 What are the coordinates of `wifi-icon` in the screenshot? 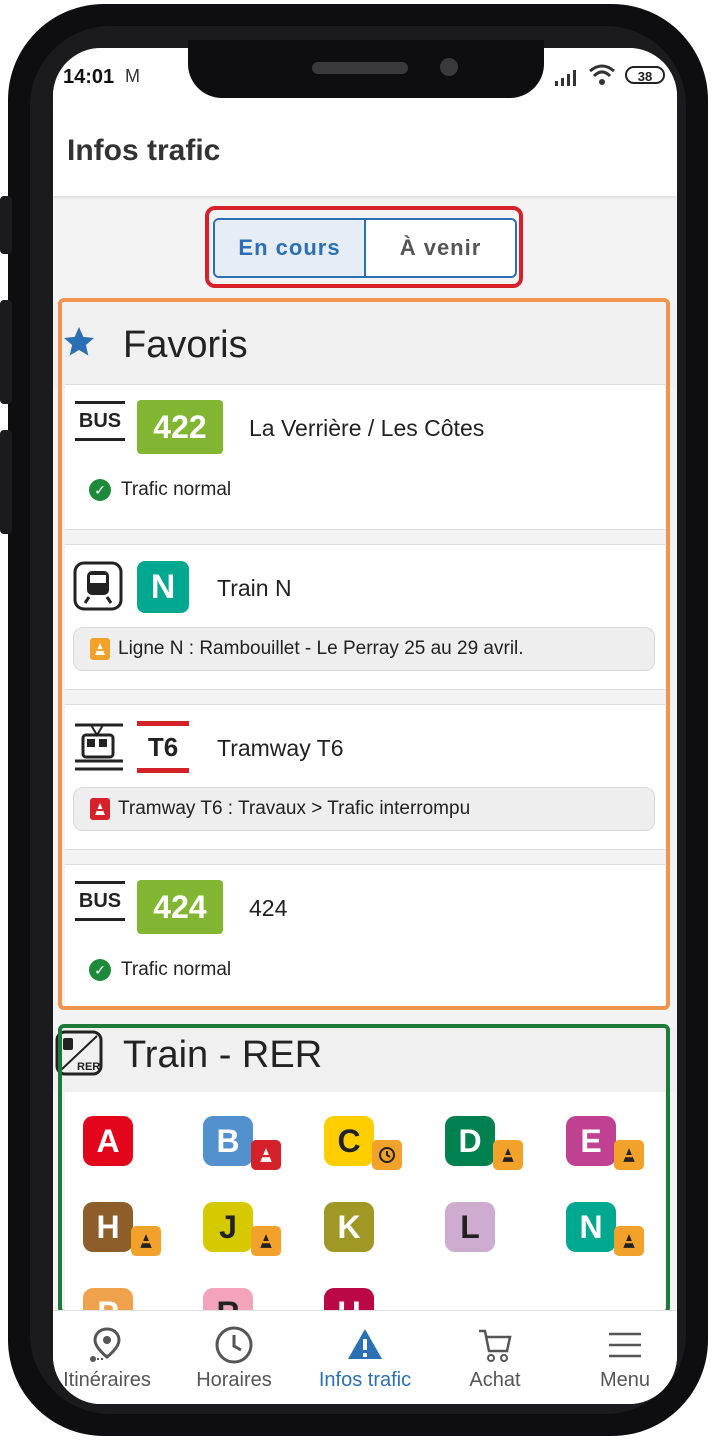 It's located at (602, 74).